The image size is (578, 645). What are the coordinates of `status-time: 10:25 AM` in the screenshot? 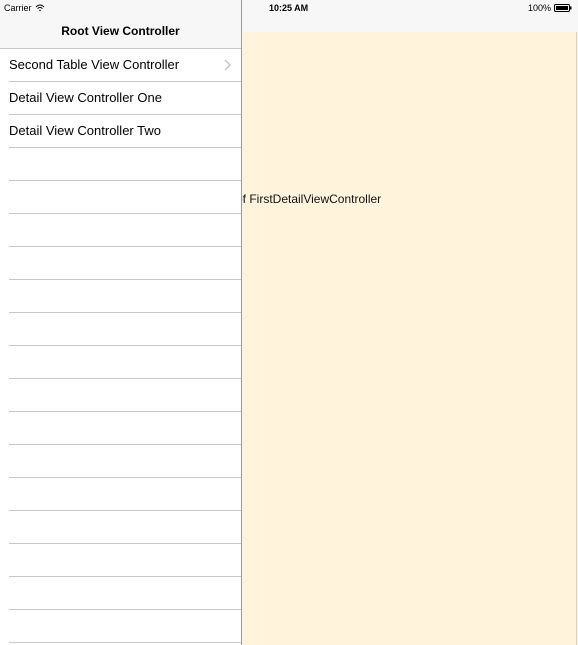 It's located at (289, 8).